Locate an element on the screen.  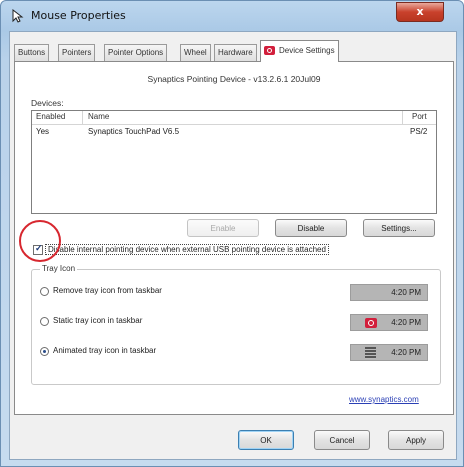
checkmark-icon: ✓ is located at coordinates (39, 248).